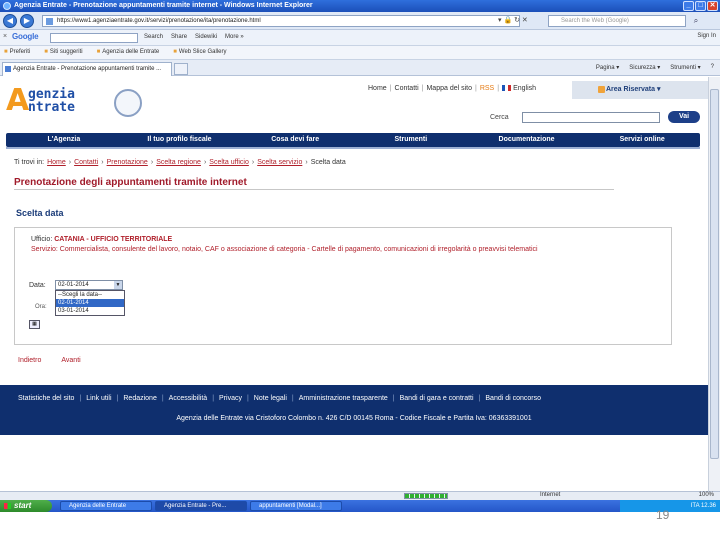 The width and height of the screenshot is (720, 540). What do you see at coordinates (113, 239) in the screenshot?
I see `ufficio-value: CATANIA - UFFICIO TERRITORIALE` at bounding box center [113, 239].